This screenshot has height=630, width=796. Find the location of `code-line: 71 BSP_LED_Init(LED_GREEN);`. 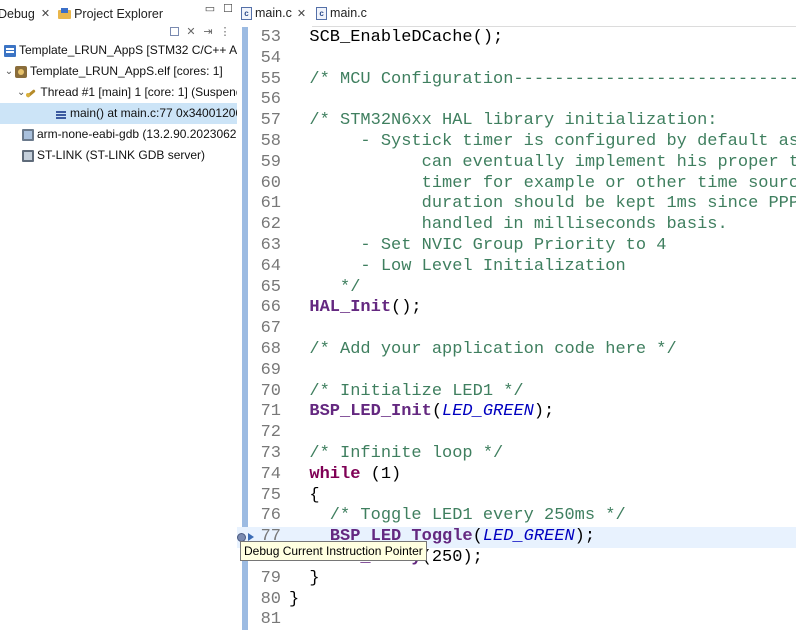

code-line: 71 BSP_LED_Init(LED_GREEN); is located at coordinates (516, 412).